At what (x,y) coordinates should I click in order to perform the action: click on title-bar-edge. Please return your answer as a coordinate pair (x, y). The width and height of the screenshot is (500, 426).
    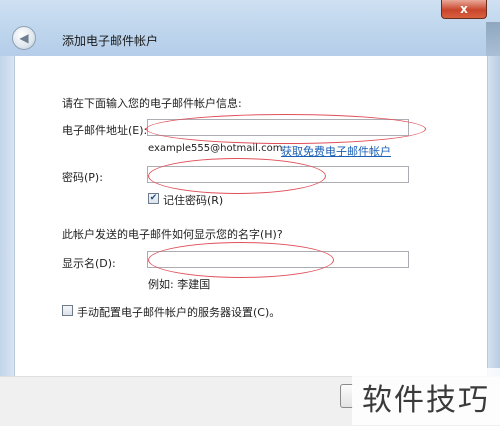
    Looking at the image, I should click on (493, 39).